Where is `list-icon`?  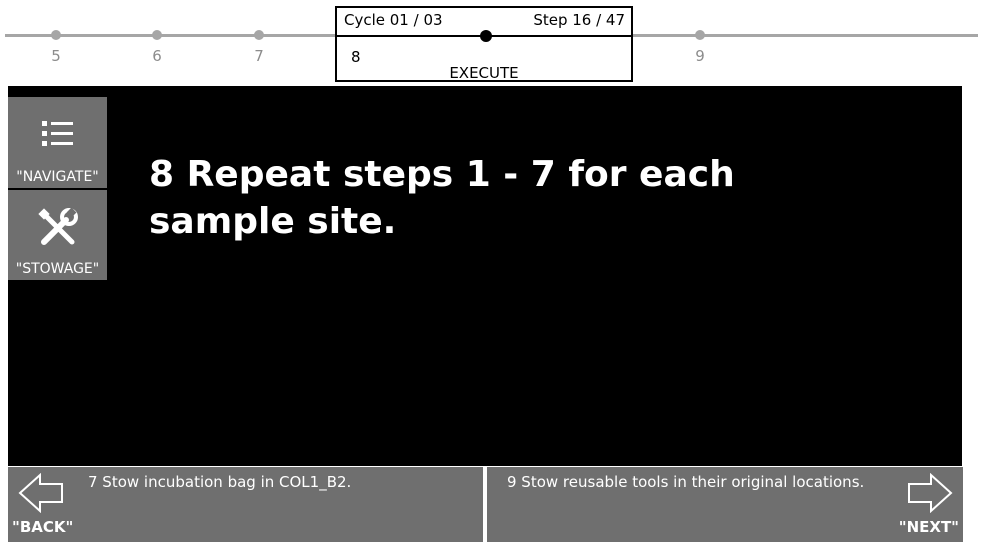 list-icon is located at coordinates (57, 133).